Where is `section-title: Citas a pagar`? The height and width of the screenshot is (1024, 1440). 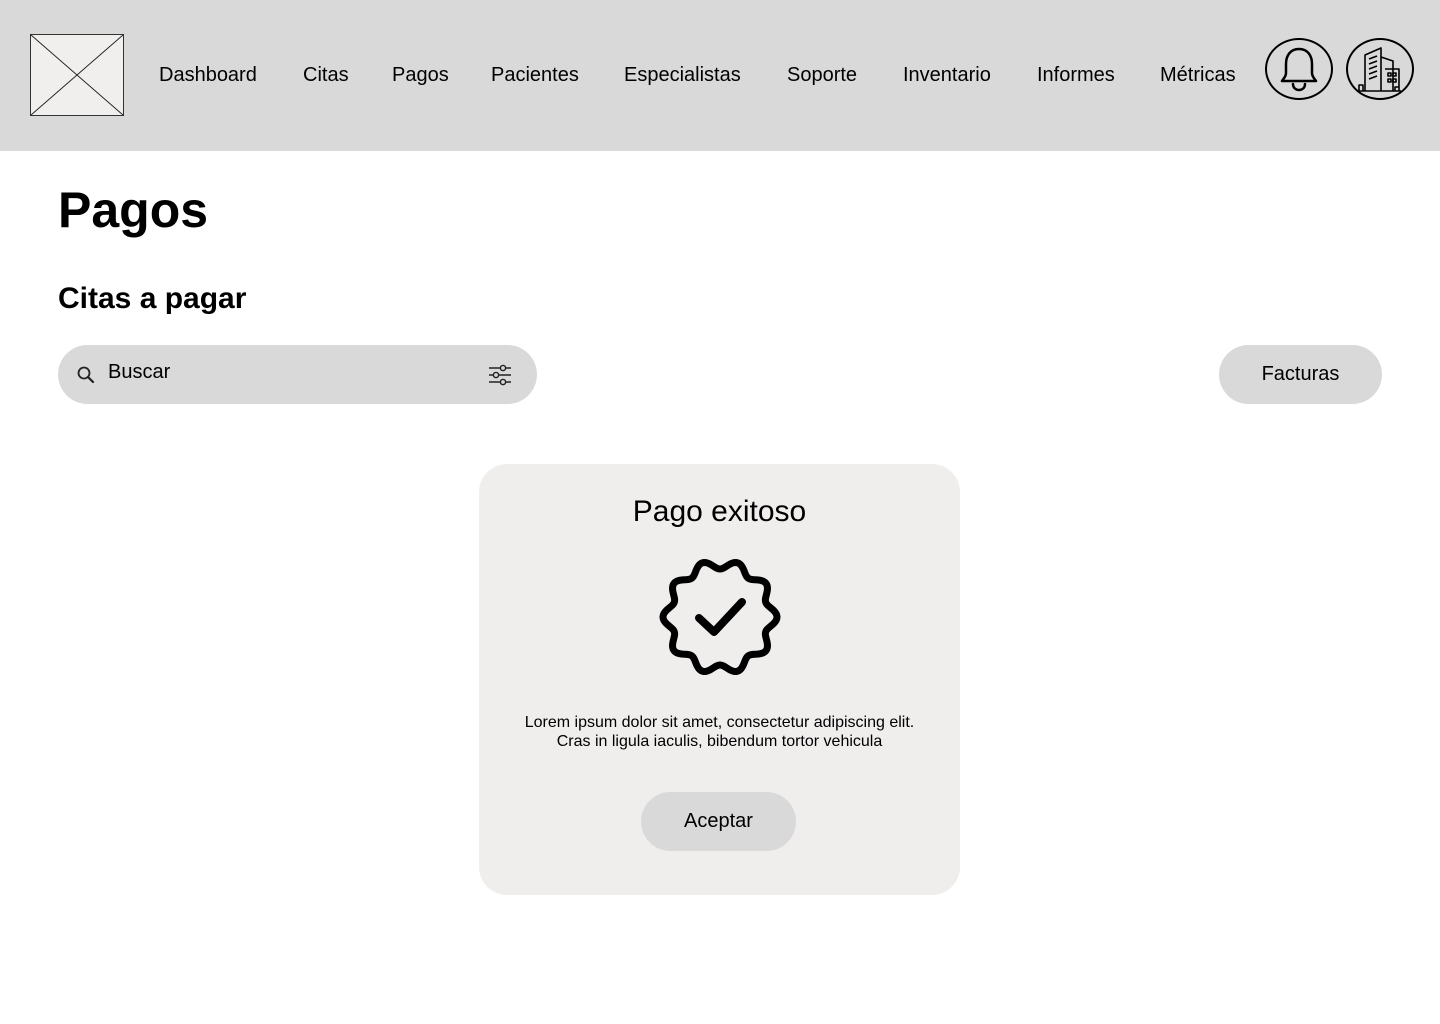
section-title: Citas a pagar is located at coordinates (152, 298).